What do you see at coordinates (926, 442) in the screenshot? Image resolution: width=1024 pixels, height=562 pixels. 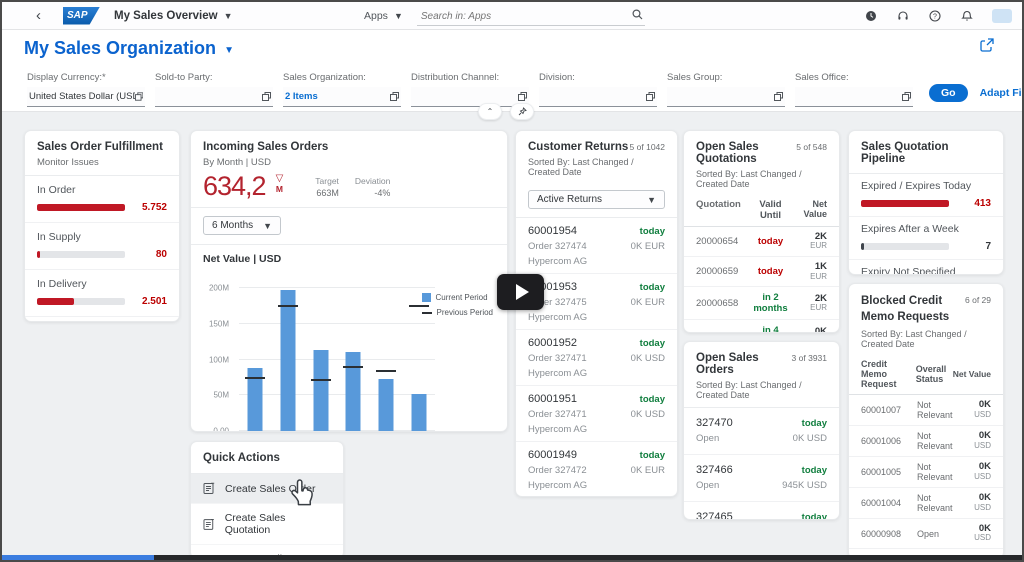 I see `table-row: 60001006 Not Relevant 0K USD` at bounding box center [926, 442].